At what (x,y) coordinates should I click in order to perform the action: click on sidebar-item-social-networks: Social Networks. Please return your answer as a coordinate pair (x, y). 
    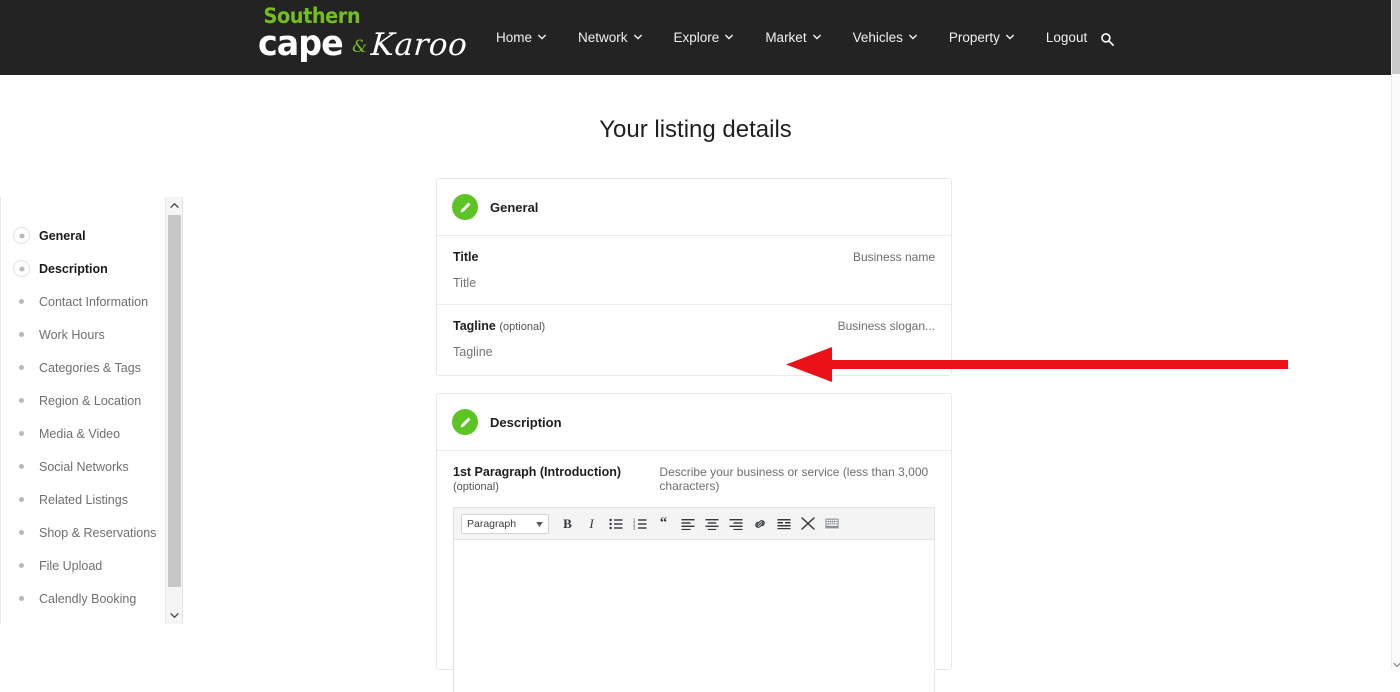
    Looking at the image, I should click on (91, 466).